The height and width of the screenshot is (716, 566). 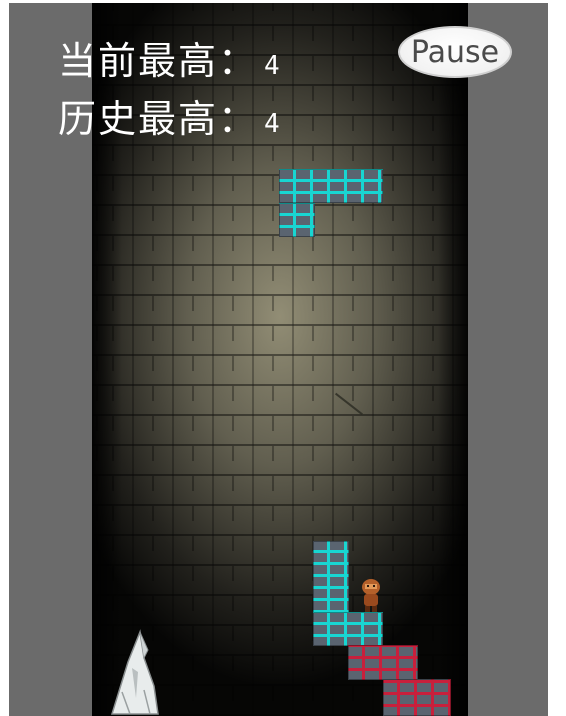 I want to click on current-best-value: 4, so click(x=273, y=66).